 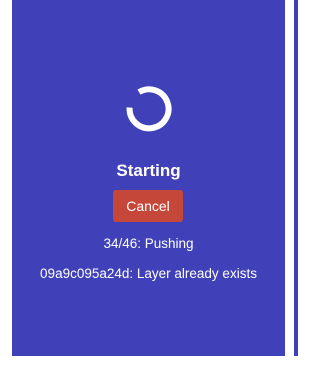 What do you see at coordinates (148, 206) in the screenshot?
I see `cancel-button: Cancel` at bounding box center [148, 206].